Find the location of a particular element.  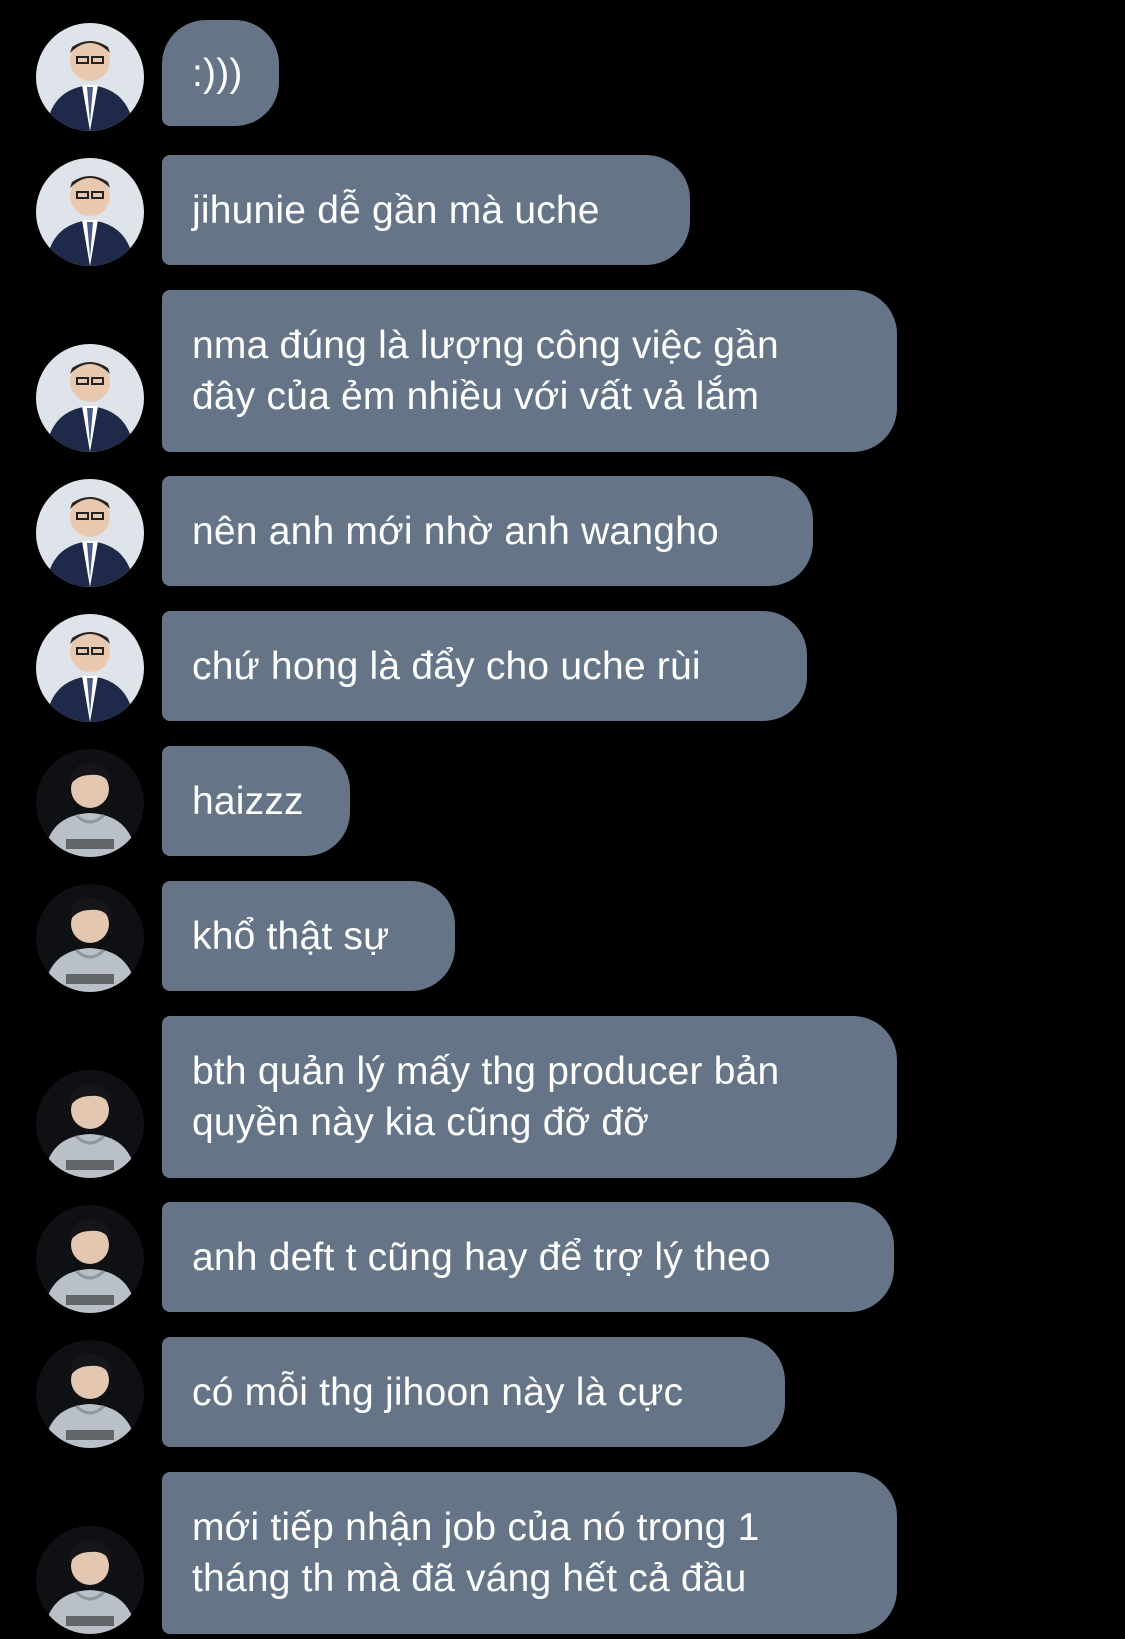

message-bubble: có mỗi thg jihoon này là cực is located at coordinates (473, 1392).